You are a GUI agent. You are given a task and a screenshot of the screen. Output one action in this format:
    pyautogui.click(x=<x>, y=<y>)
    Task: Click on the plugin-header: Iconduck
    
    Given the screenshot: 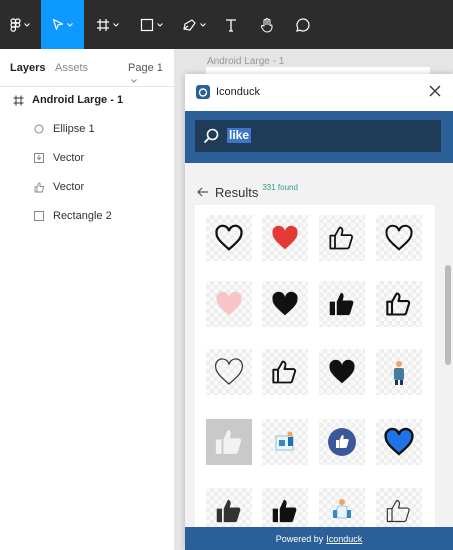 What is the action you would take?
    pyautogui.click(x=319, y=93)
    